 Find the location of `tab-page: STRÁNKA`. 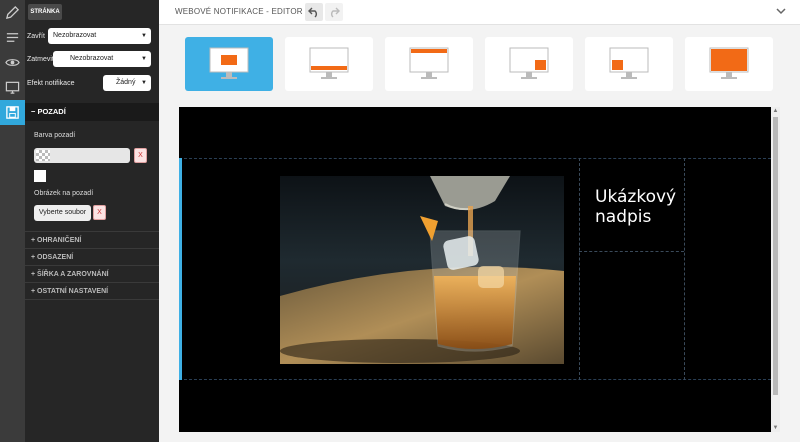

tab-page: STRÁNKA is located at coordinates (45, 12).